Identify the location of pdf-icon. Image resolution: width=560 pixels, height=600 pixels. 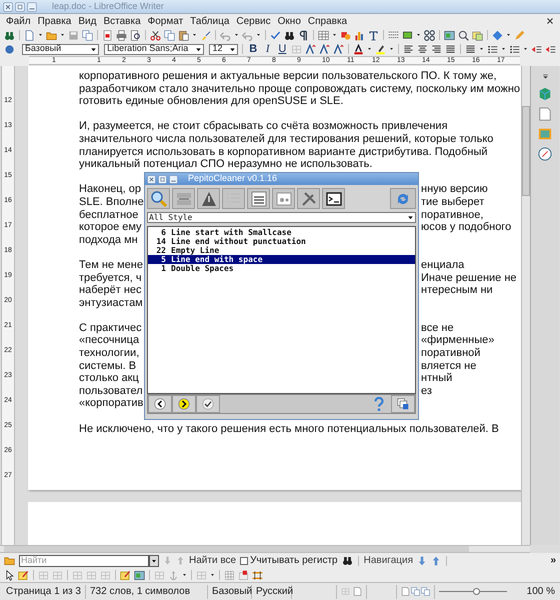
(107, 35).